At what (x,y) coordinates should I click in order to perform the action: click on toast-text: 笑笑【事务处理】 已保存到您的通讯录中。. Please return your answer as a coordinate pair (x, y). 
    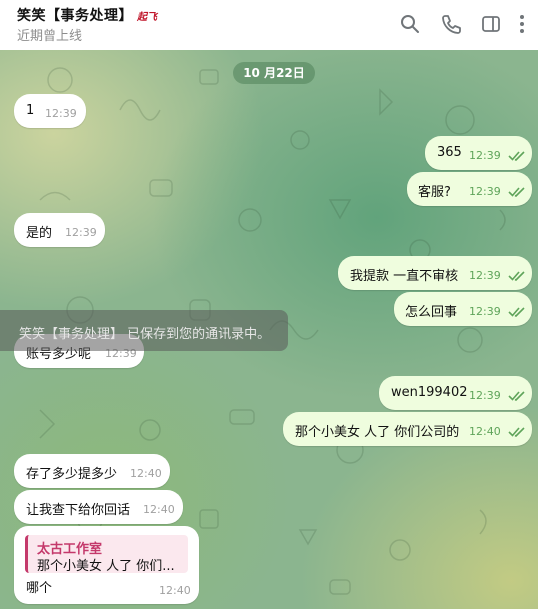
    Looking at the image, I should click on (145, 334).